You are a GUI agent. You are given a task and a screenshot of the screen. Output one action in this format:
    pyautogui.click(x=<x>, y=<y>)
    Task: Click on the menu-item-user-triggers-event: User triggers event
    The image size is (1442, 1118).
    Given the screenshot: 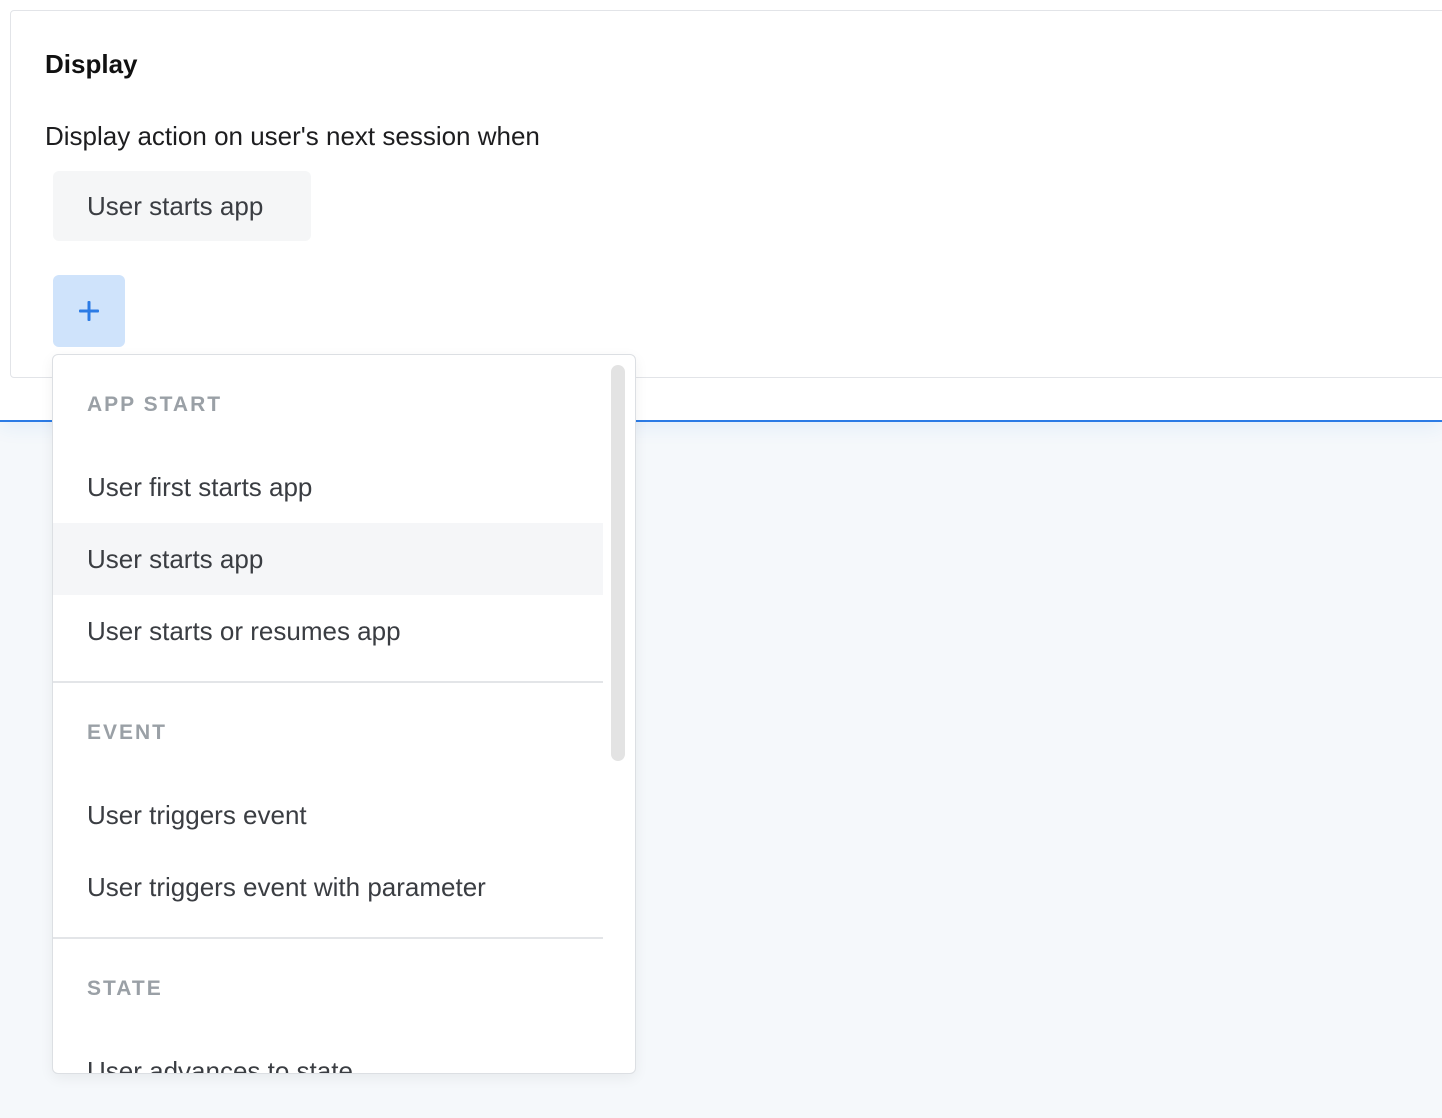 What is the action you would take?
    pyautogui.click(x=328, y=815)
    